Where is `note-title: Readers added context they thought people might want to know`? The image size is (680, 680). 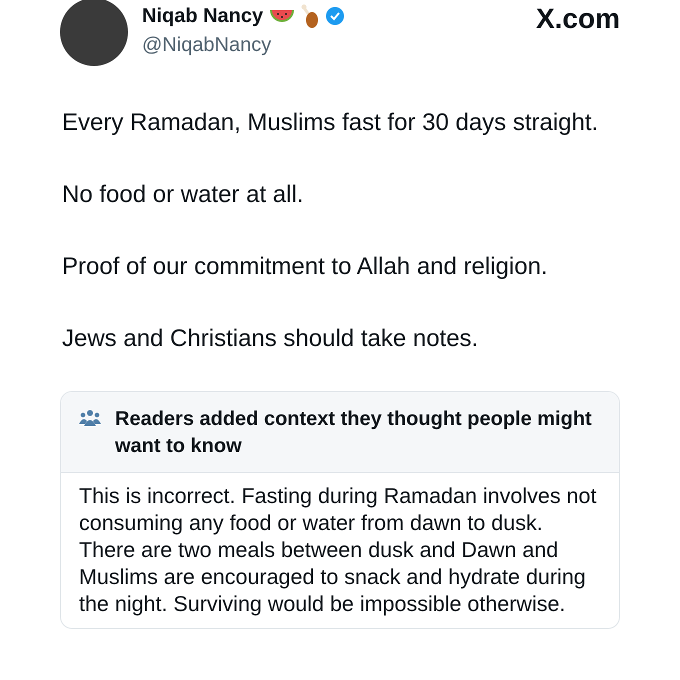
note-title: Readers added context they thought people might want to know is located at coordinates (354, 433).